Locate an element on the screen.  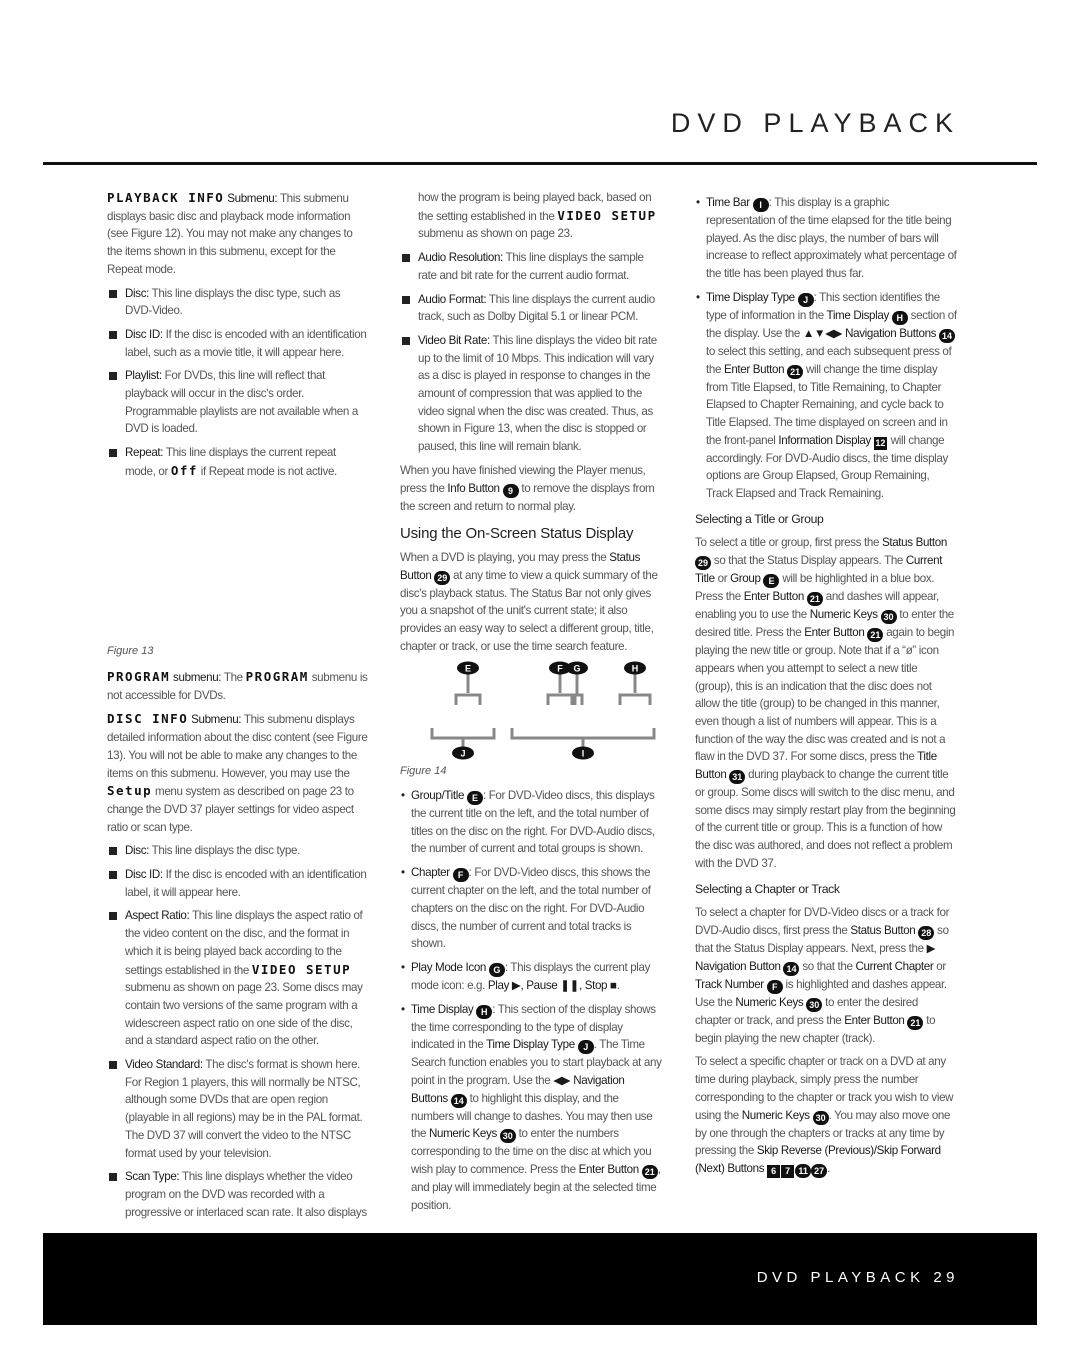
button-number-badge: G is located at coordinates (496, 969).